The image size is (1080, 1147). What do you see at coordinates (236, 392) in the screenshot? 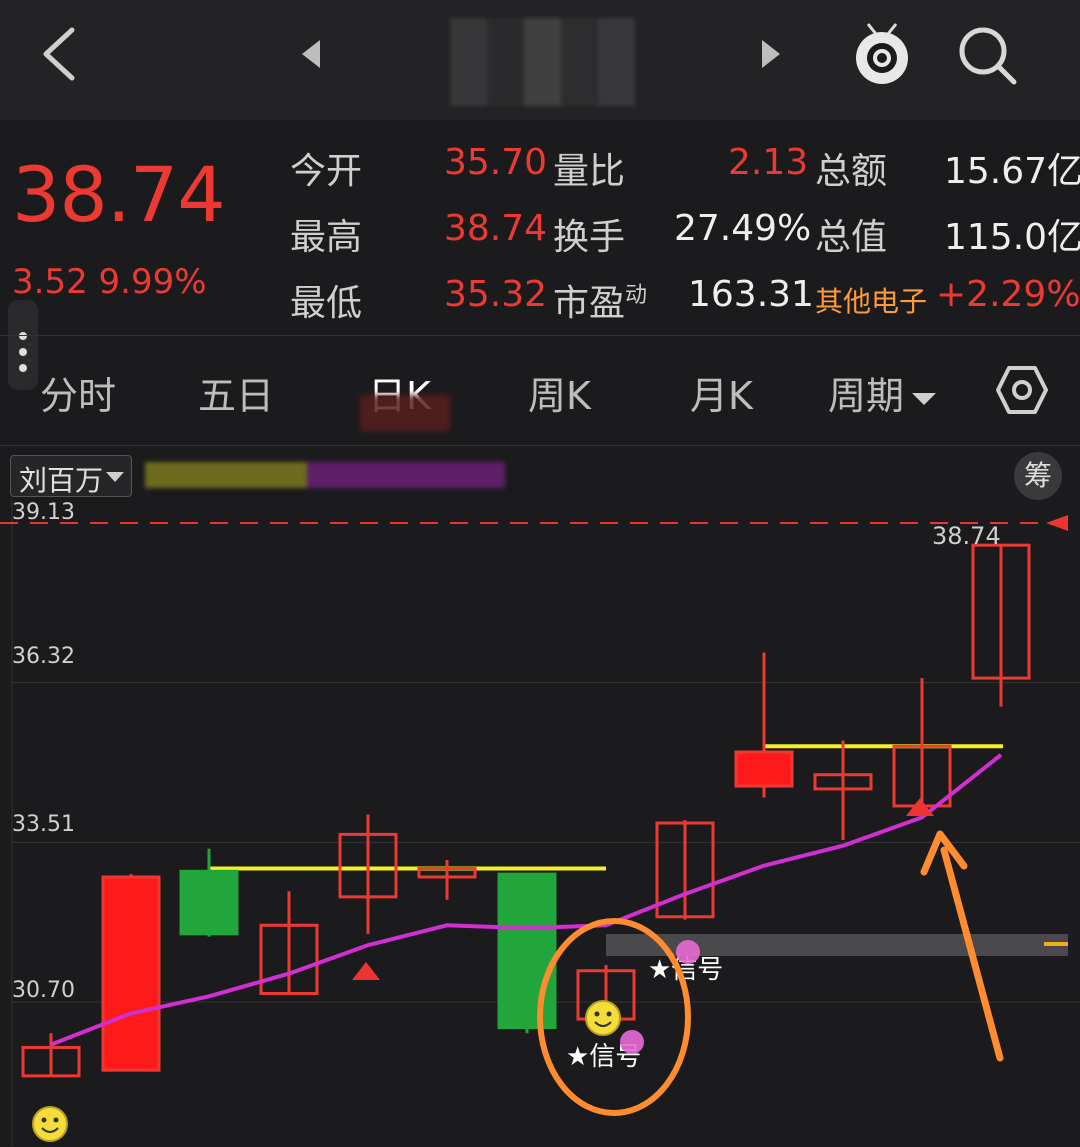
I see `tab-five-day: 五日` at bounding box center [236, 392].